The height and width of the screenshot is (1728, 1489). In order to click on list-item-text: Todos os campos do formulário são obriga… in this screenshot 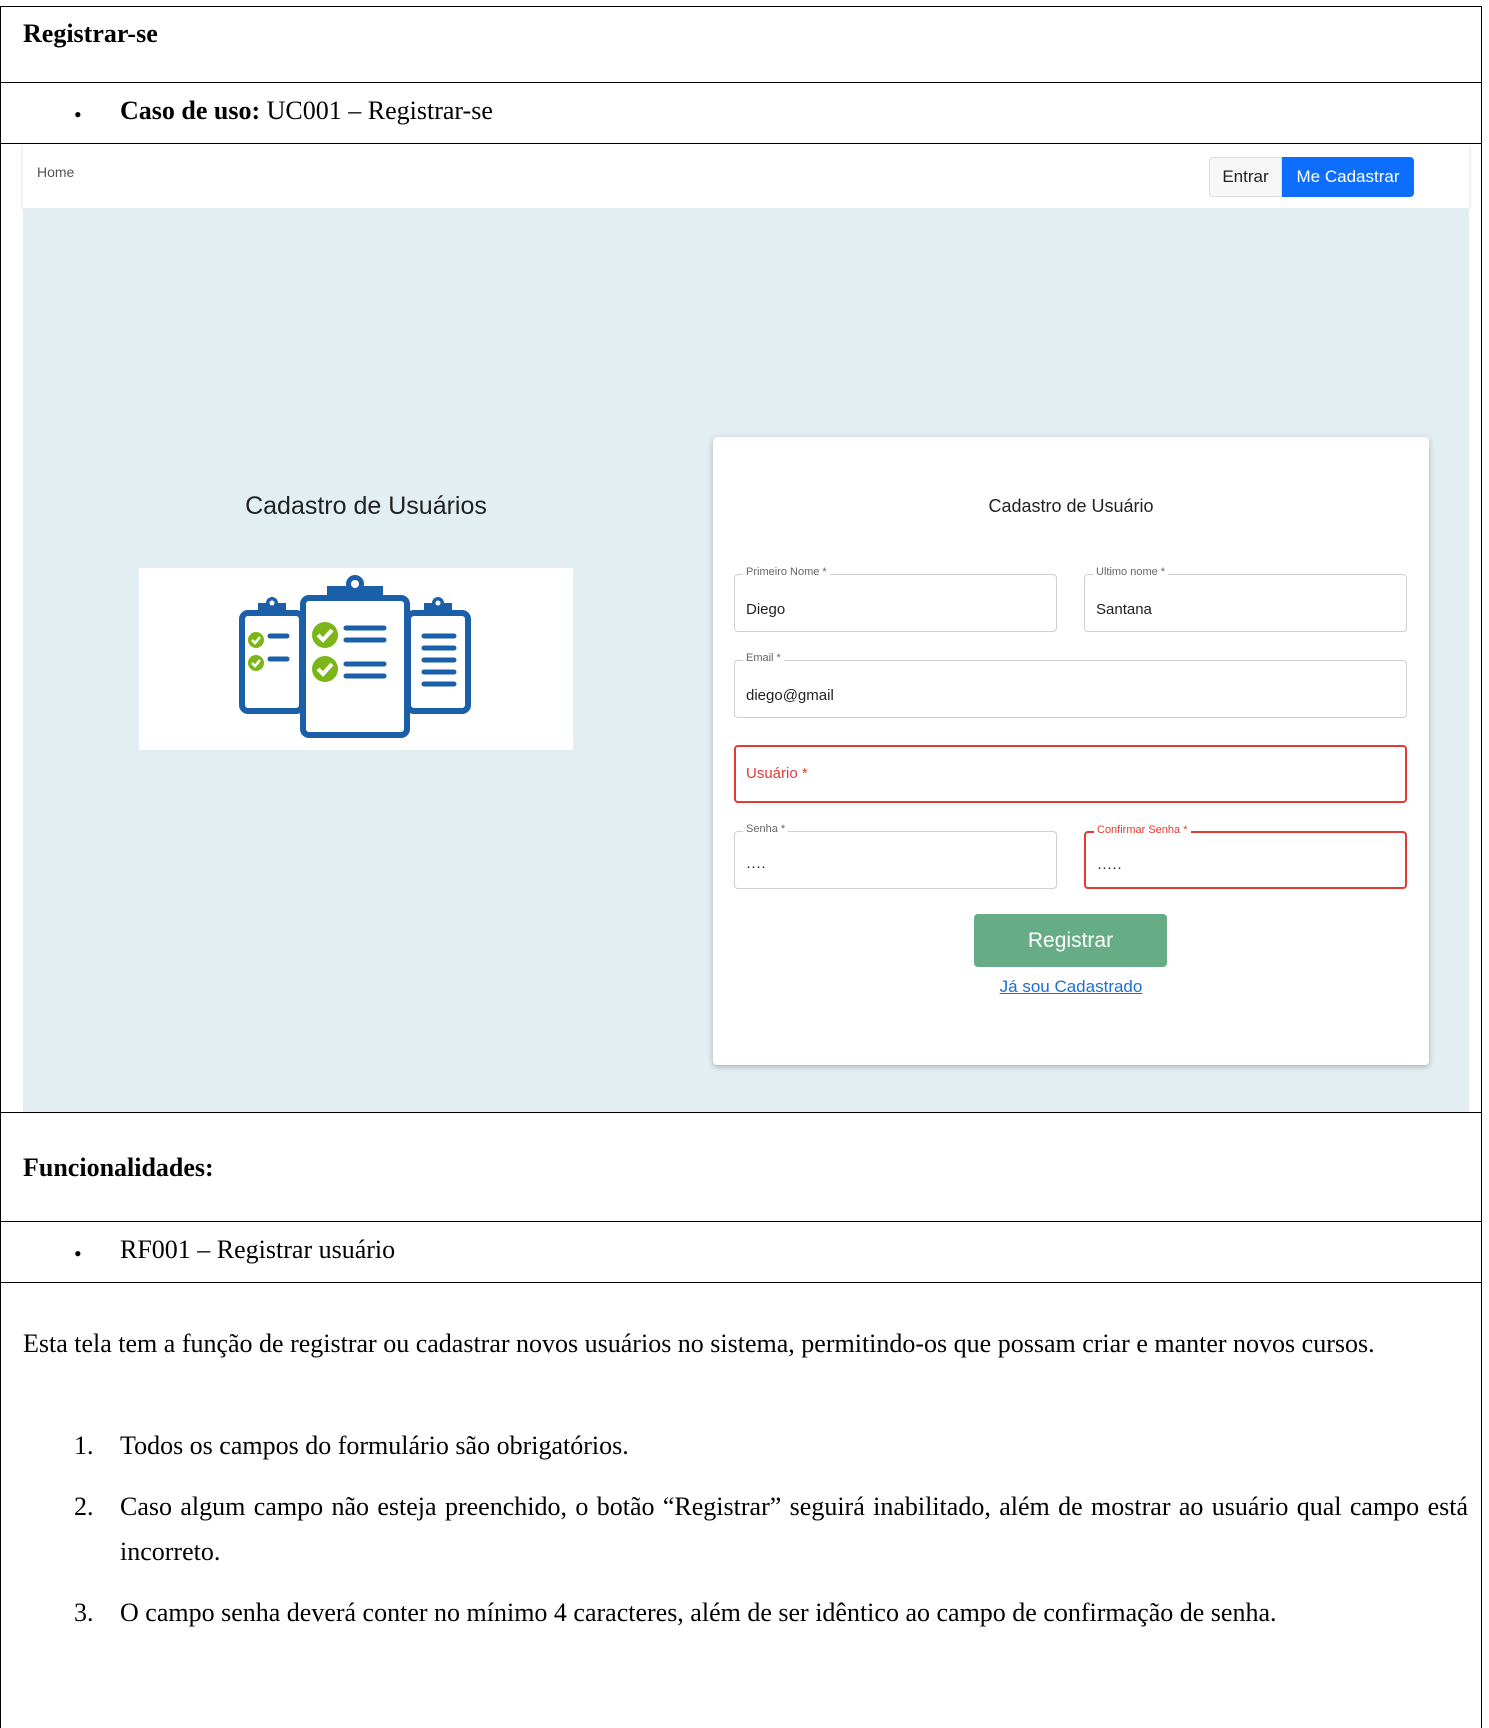, I will do `click(374, 1445)`.